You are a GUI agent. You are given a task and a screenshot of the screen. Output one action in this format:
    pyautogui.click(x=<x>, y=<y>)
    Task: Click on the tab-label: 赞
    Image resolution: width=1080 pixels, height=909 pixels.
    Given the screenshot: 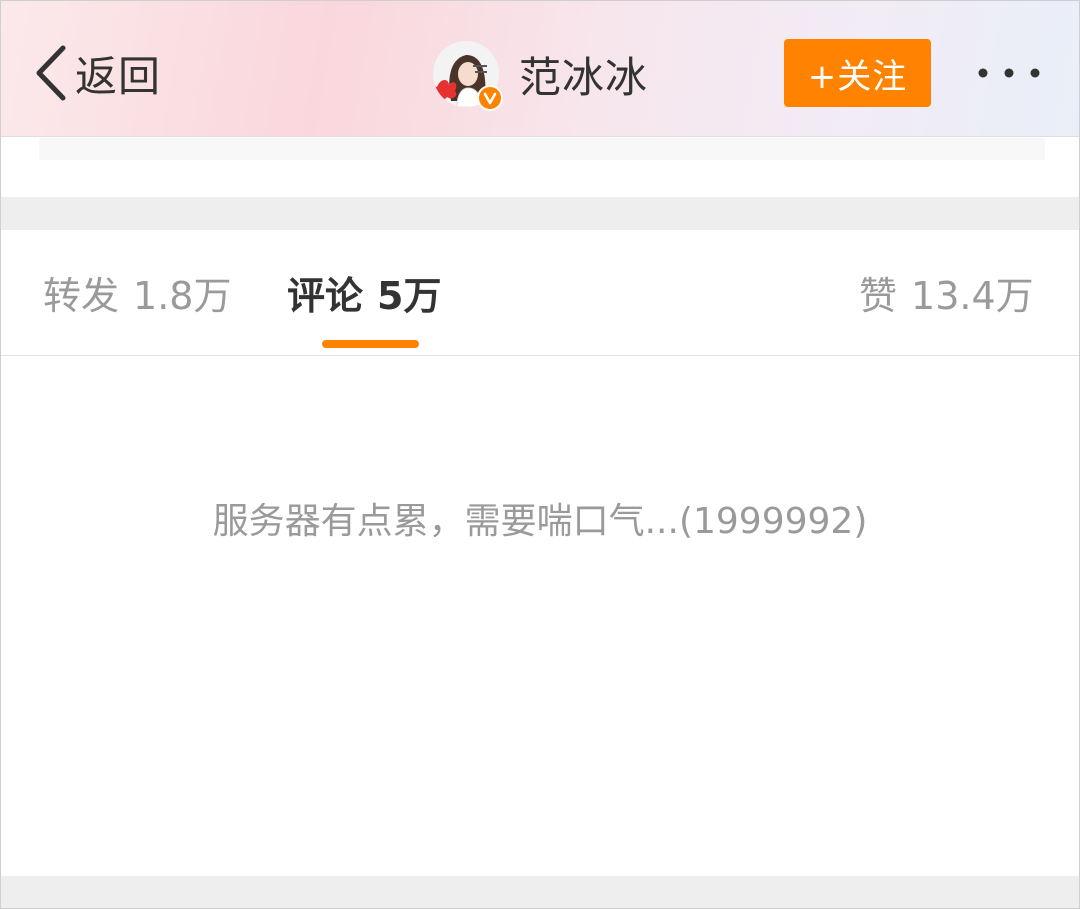 What is the action you would take?
    pyautogui.click(x=878, y=296)
    